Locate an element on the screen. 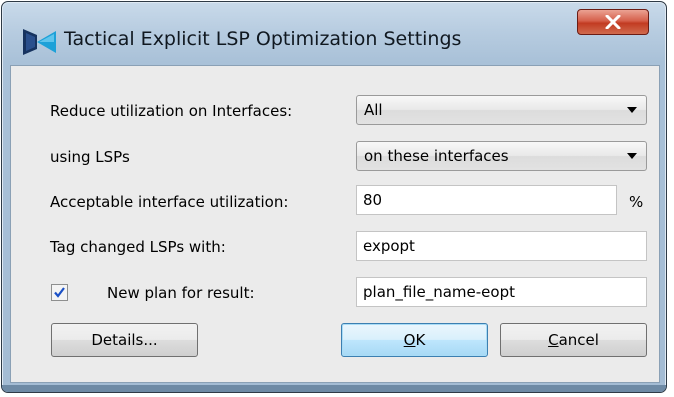  tag-field is located at coordinates (501, 246).